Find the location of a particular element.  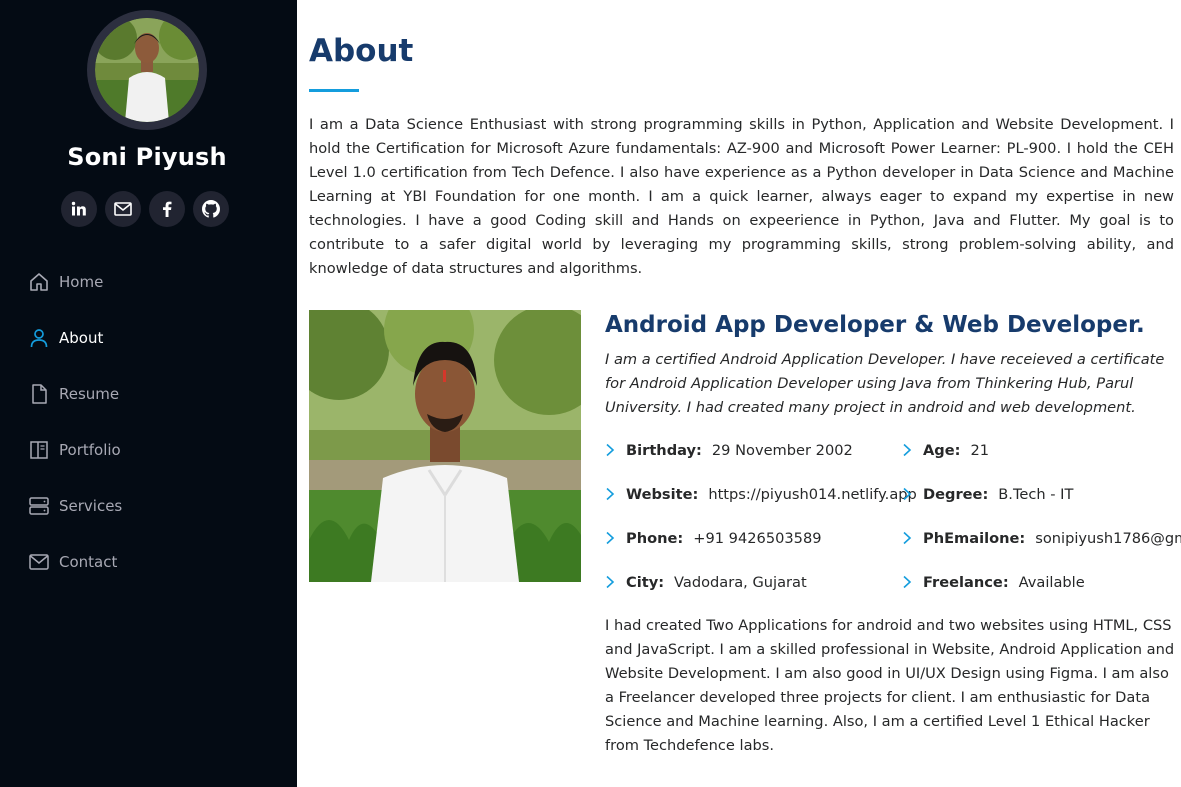

nav-item-resume: Resume is located at coordinates (148, 394).